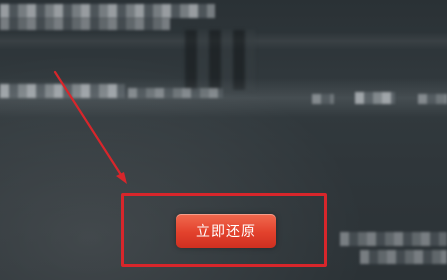 The image size is (447, 280). I want to click on restore-now-button-label: 立即还原, so click(226, 232).